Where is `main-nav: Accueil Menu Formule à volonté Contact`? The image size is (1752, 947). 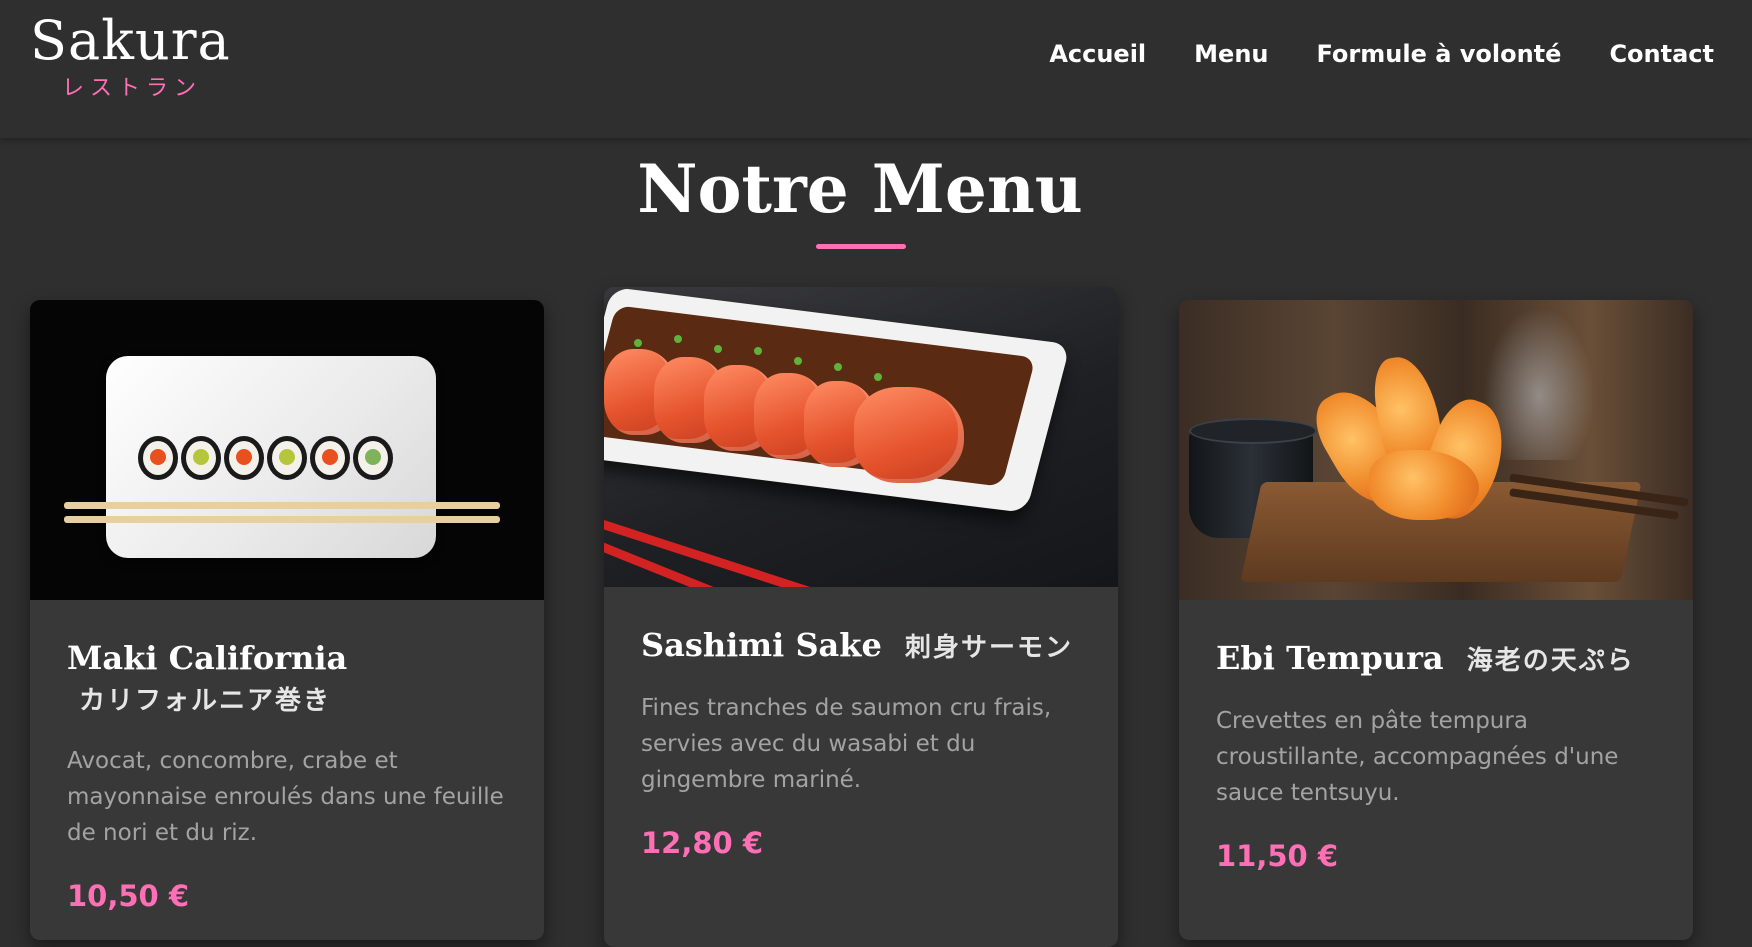
main-nav: Accueil Menu Formule à volonté Contact is located at coordinates (1381, 54).